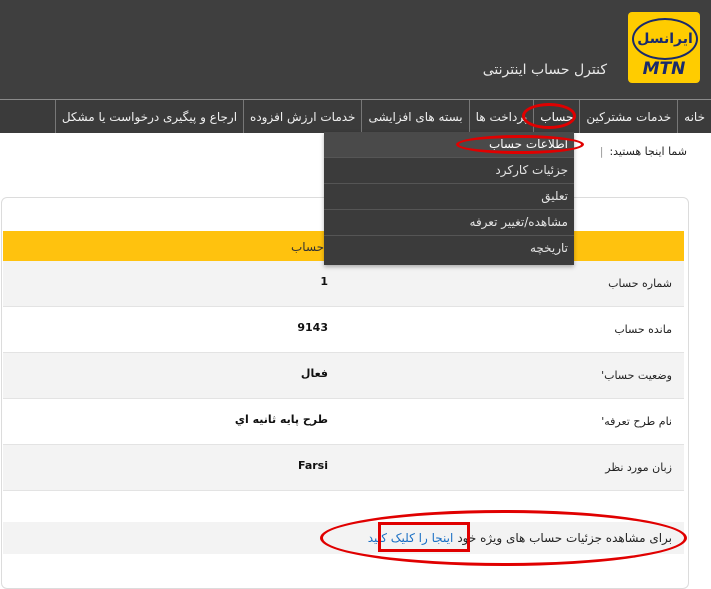 This screenshot has height=589, width=711. I want to click on menu-item-usage-details: جزئیات کارکرد, so click(449, 171).